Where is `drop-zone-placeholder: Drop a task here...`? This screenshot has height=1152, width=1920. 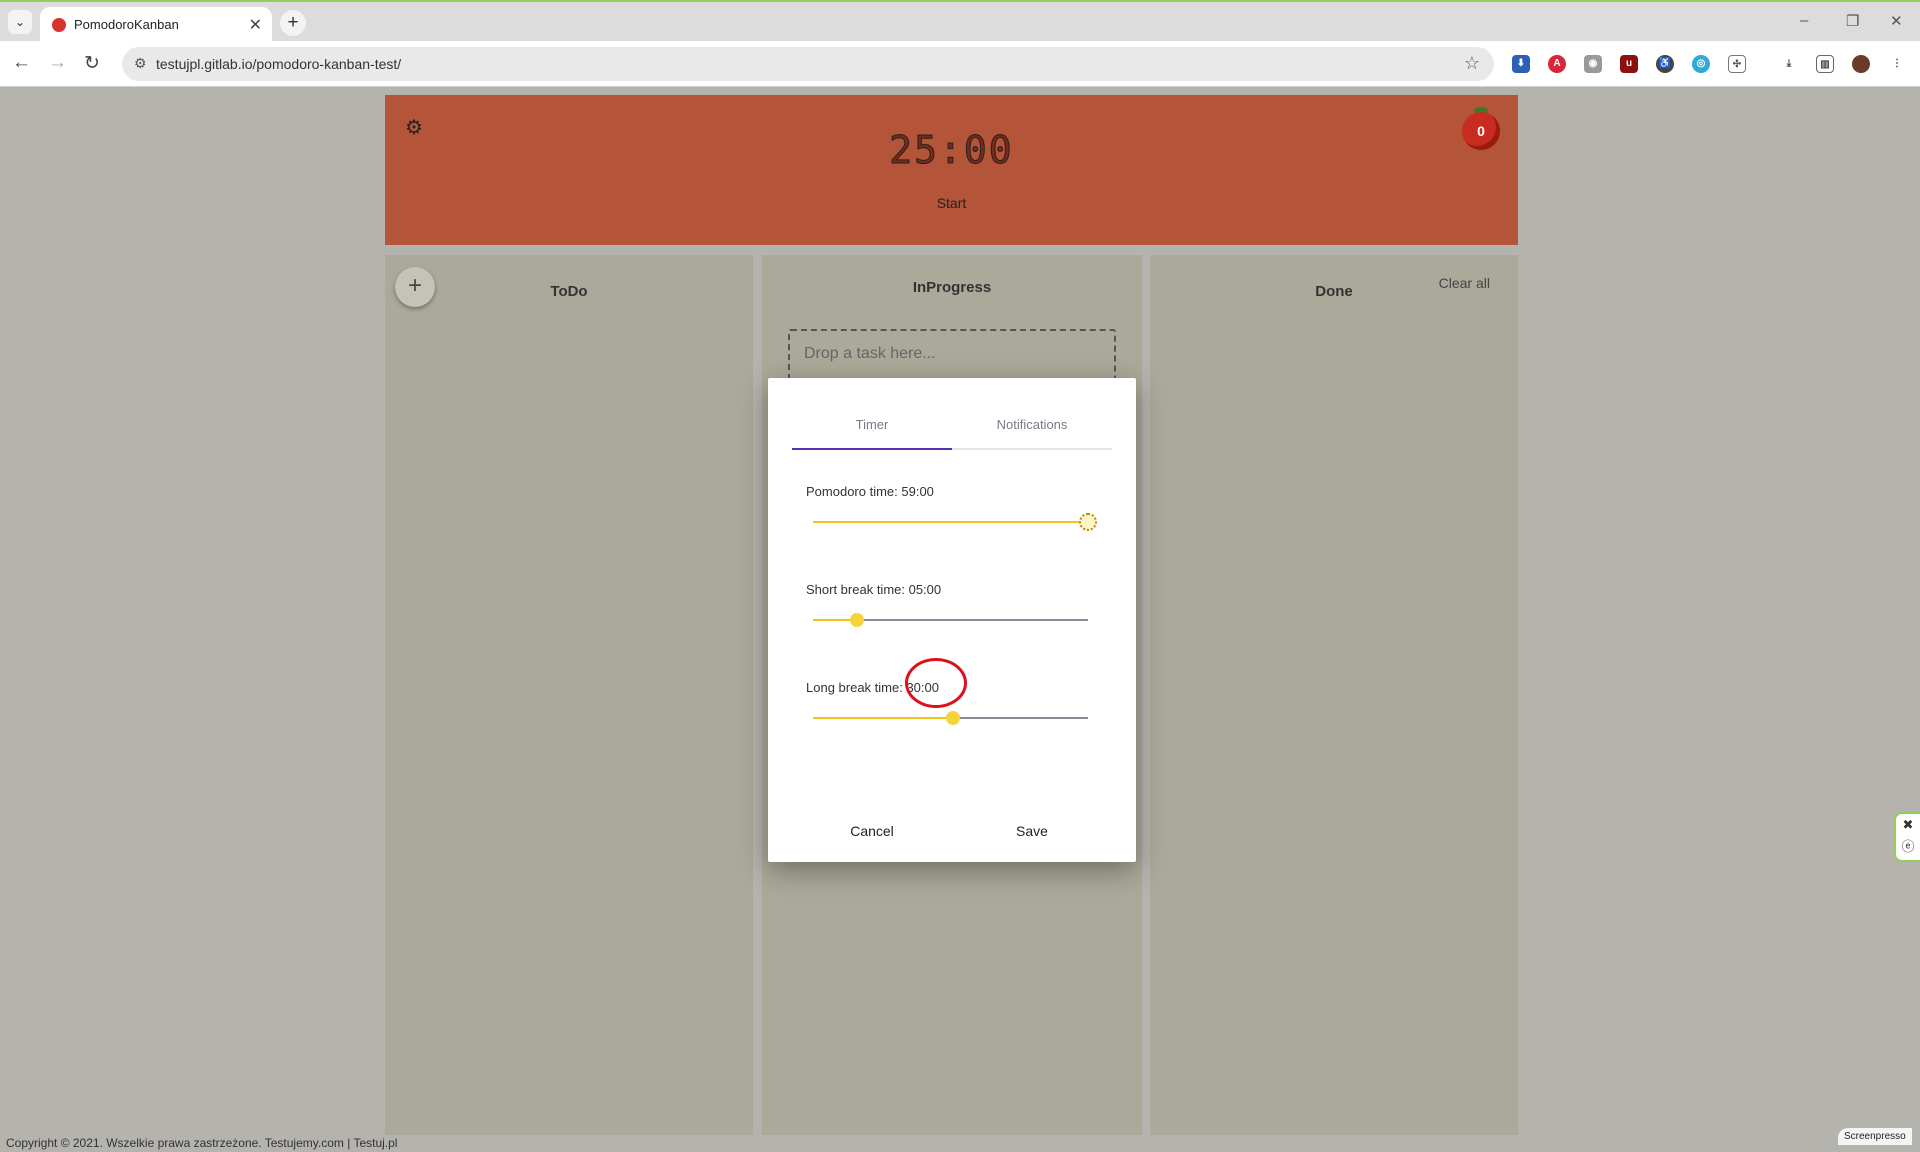 drop-zone-placeholder: Drop a task here... is located at coordinates (870, 353).